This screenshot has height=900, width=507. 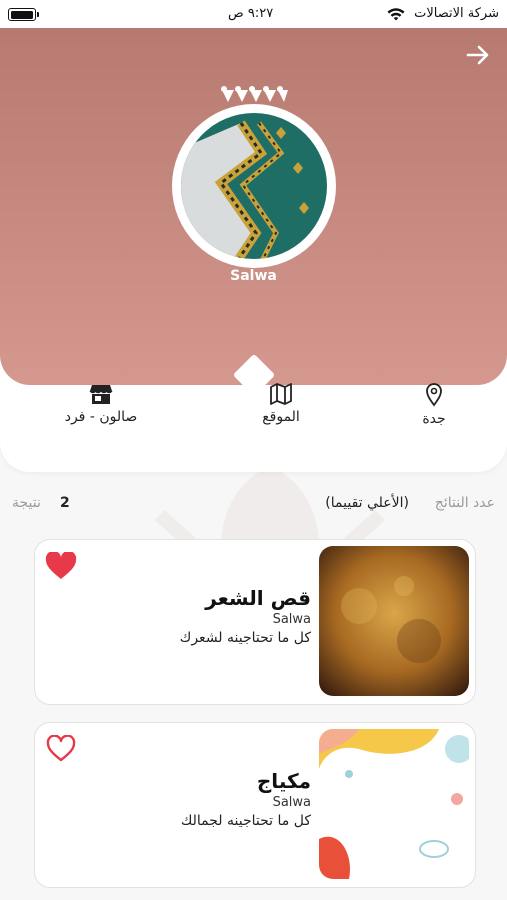 What do you see at coordinates (253, 504) in the screenshot?
I see `results-bar: عدد النتائج (الأعلي تقييما) 2 نتيجة` at bounding box center [253, 504].